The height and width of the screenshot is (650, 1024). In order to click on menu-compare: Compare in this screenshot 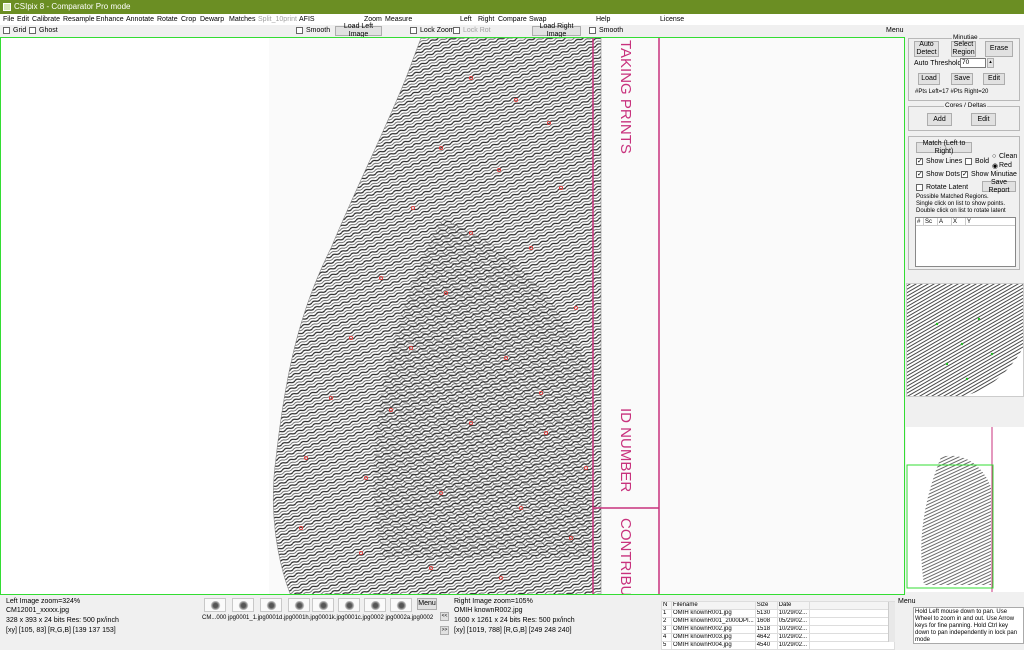, I will do `click(512, 19)`.